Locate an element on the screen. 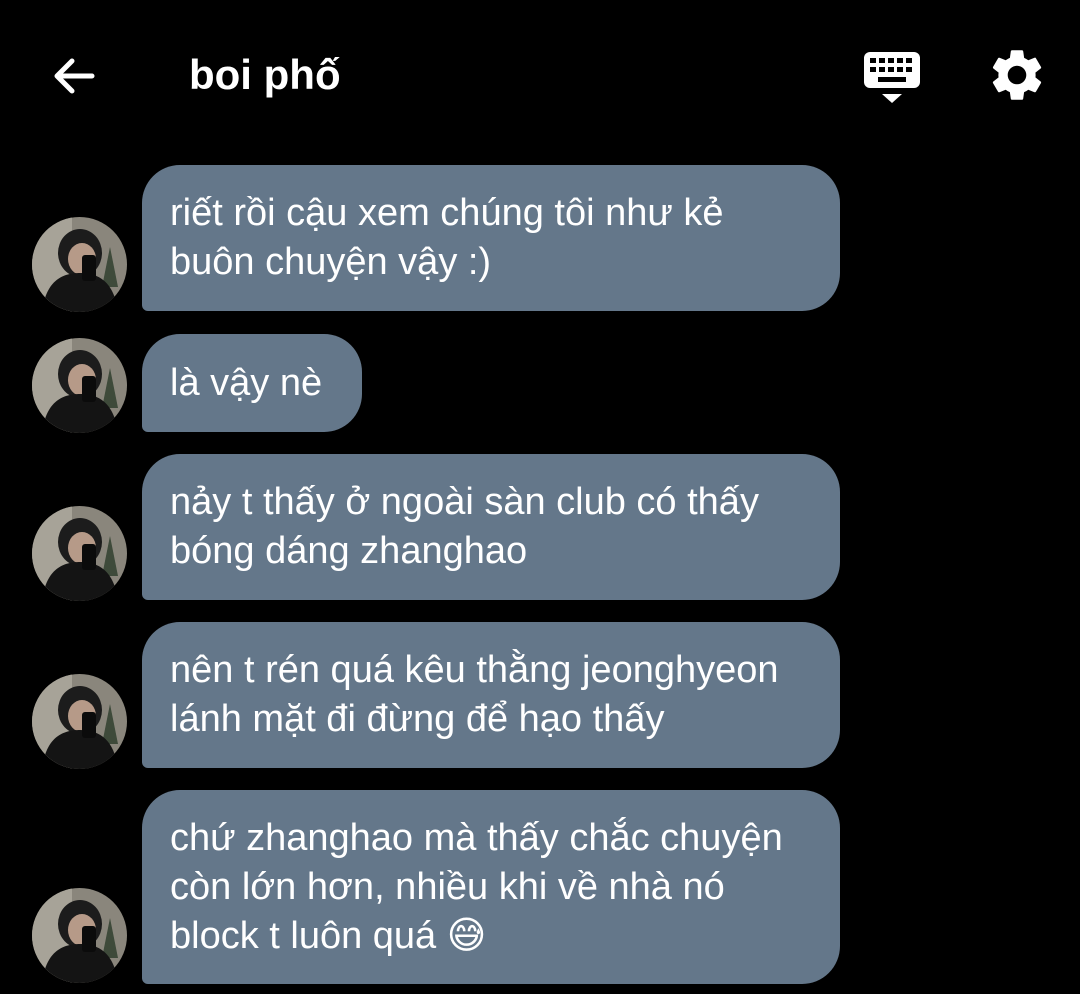  message-bubble: là vậy nè is located at coordinates (252, 383).